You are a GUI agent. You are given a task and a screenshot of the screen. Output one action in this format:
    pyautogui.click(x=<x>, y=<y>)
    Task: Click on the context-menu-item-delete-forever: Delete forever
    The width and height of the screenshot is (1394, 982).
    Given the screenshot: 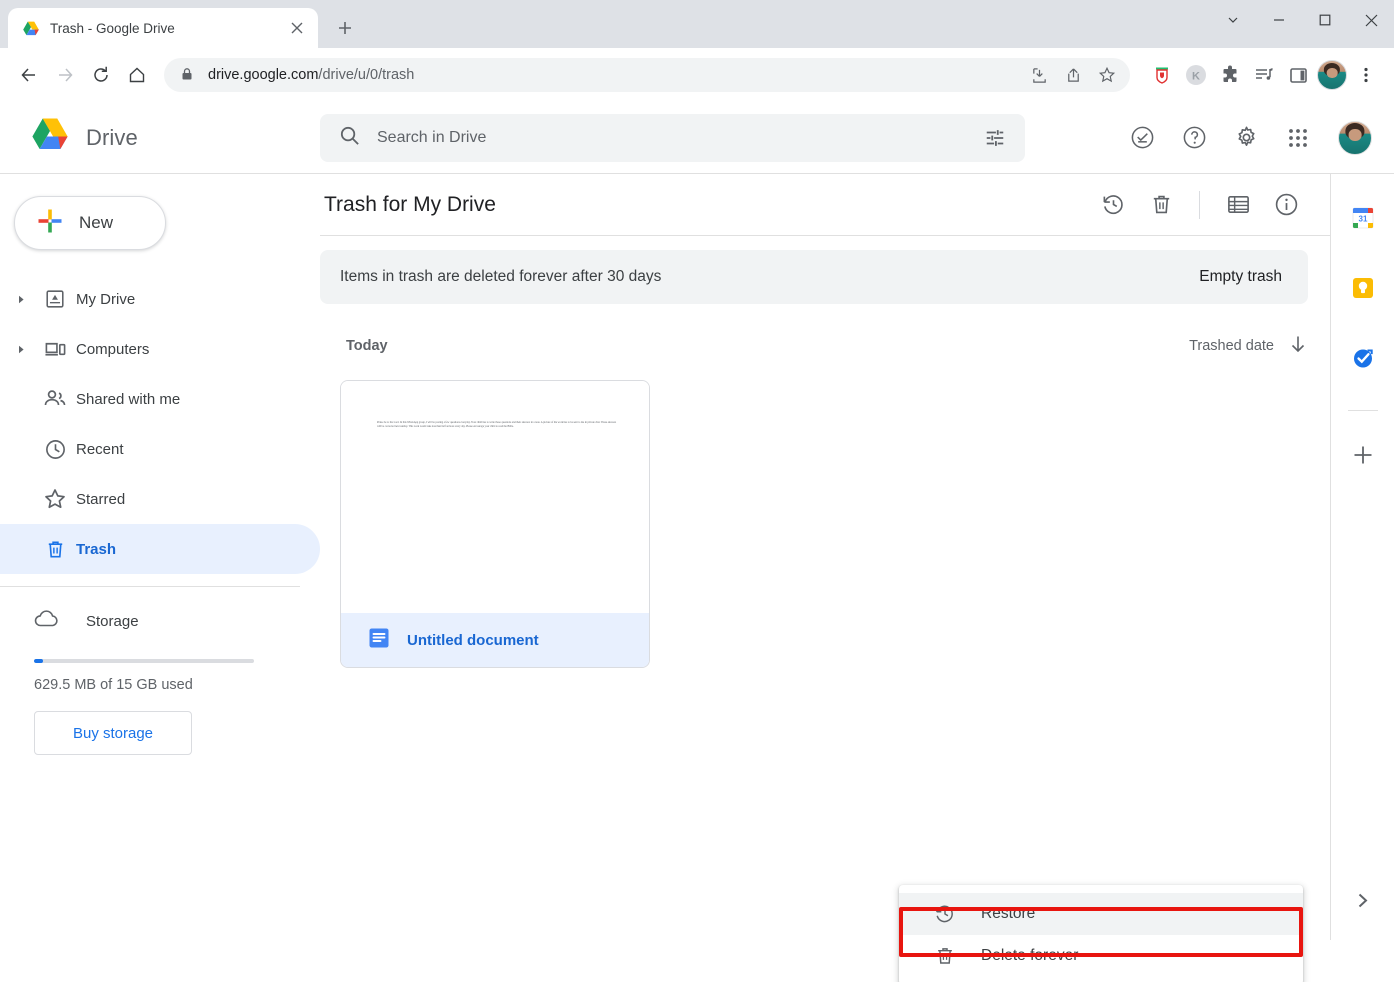 What is the action you would take?
    pyautogui.click(x=1101, y=956)
    